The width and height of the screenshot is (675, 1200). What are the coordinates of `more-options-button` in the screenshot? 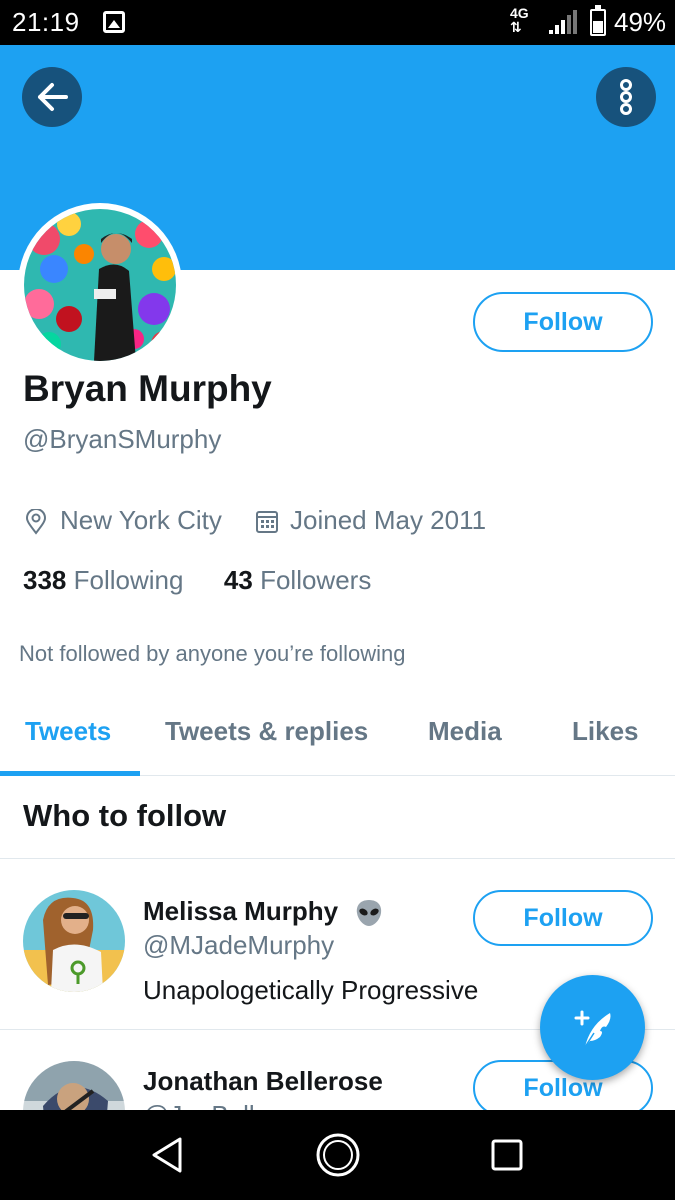 It's located at (626, 97).